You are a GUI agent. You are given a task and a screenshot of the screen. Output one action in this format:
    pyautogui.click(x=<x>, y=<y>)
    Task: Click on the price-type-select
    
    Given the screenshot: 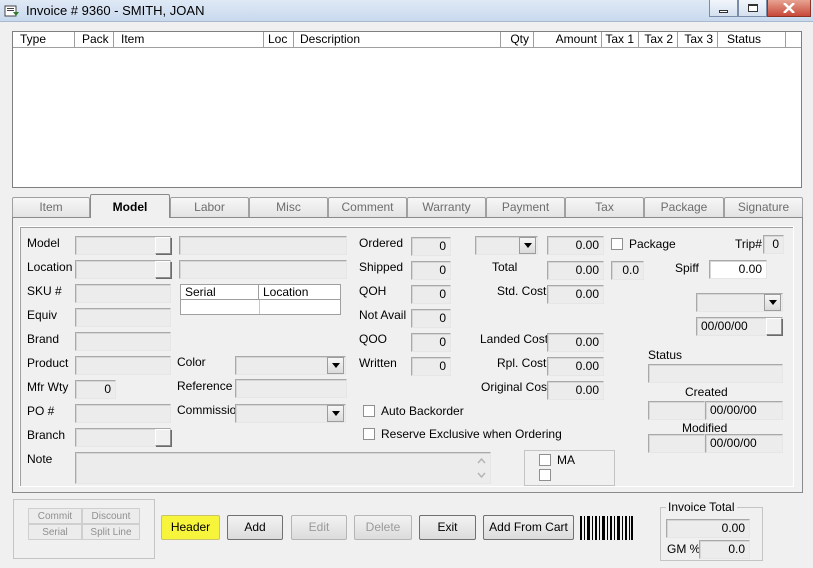 What is the action you would take?
    pyautogui.click(x=506, y=245)
    